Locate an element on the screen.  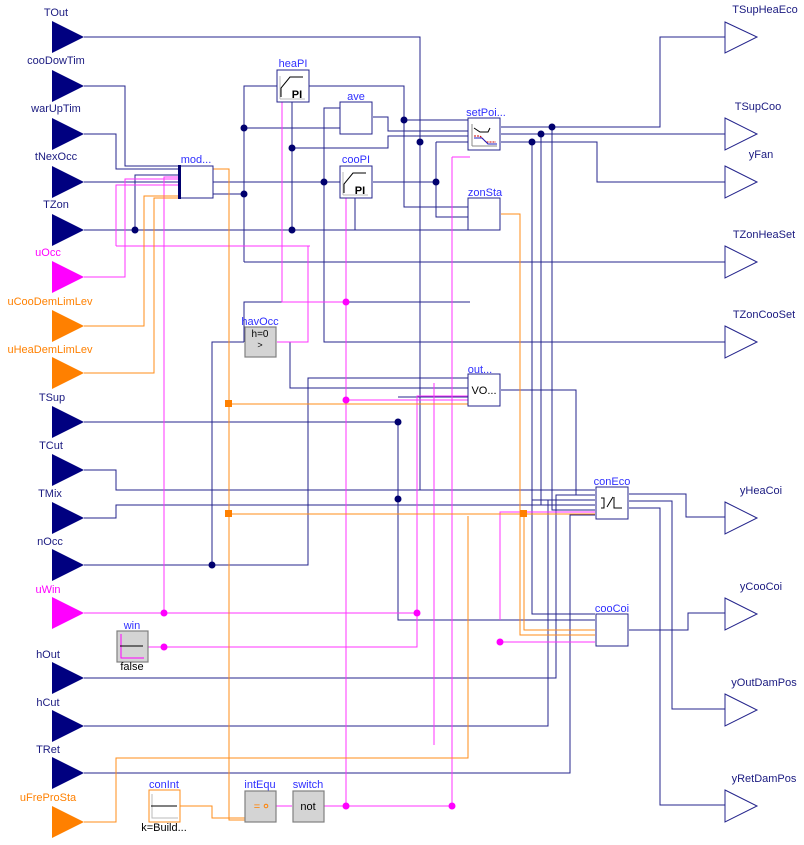
input-label: warUpTim is located at coordinates (55, 109).